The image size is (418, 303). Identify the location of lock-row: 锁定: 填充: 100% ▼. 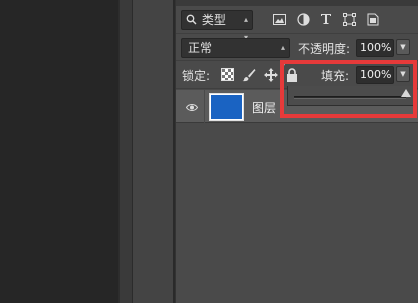
(297, 75).